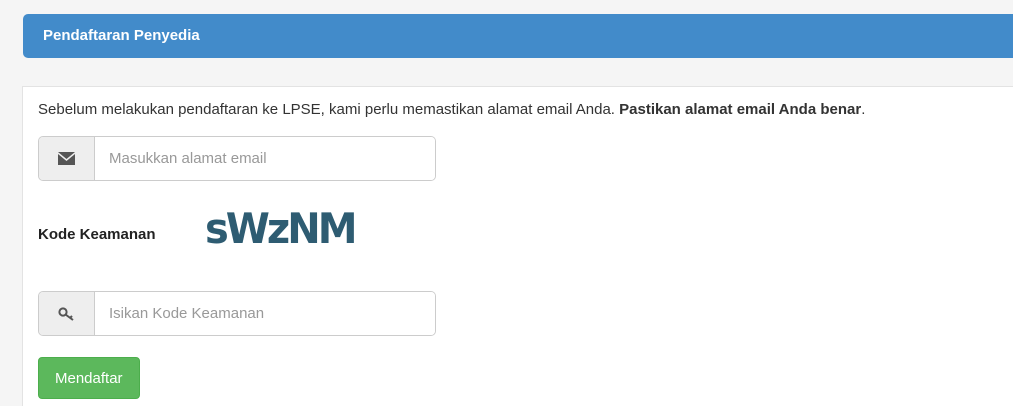  What do you see at coordinates (863, 109) in the screenshot?
I see `instruction-suffix: .` at bounding box center [863, 109].